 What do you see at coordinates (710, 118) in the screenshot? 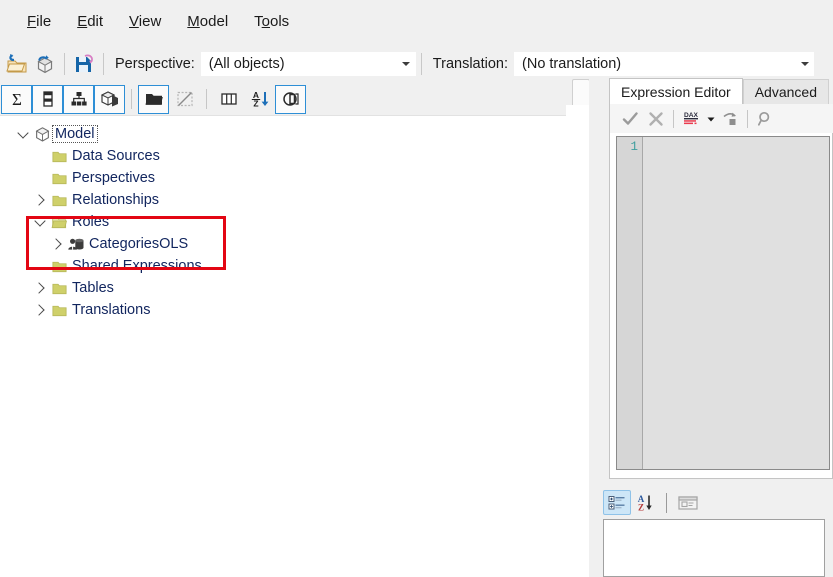
I see `dax-format-dropdown-icon` at bounding box center [710, 118].